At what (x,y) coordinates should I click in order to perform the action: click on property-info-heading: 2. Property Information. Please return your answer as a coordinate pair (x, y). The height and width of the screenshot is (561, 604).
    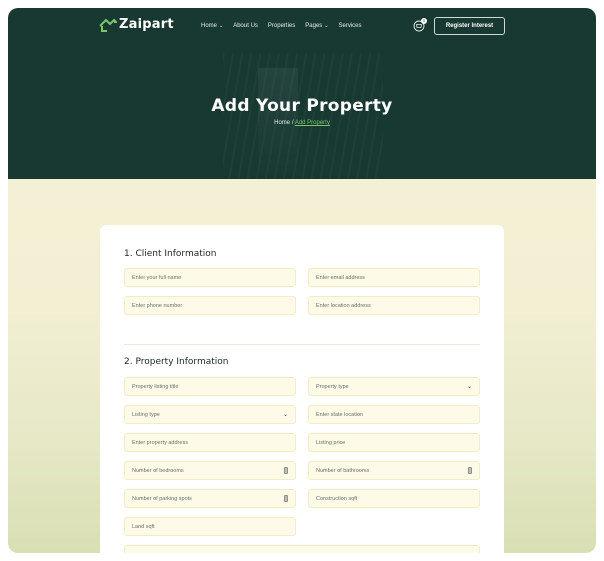
    Looking at the image, I should click on (176, 362).